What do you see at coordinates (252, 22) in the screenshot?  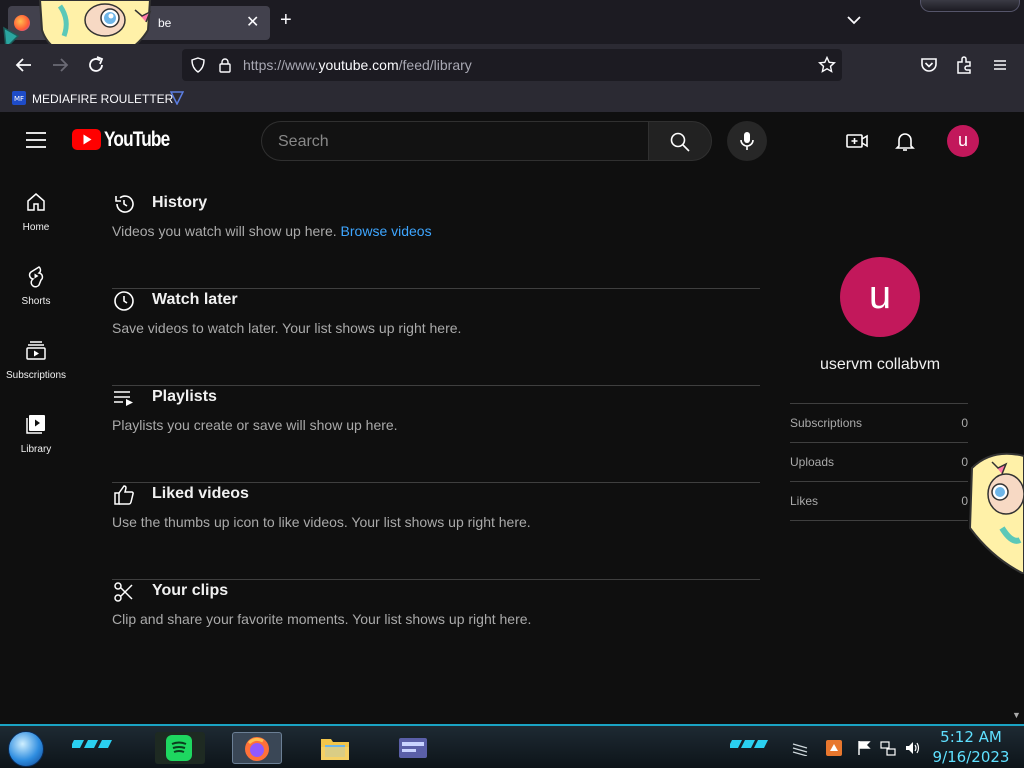 I see `close-tab-icon: ✕` at bounding box center [252, 22].